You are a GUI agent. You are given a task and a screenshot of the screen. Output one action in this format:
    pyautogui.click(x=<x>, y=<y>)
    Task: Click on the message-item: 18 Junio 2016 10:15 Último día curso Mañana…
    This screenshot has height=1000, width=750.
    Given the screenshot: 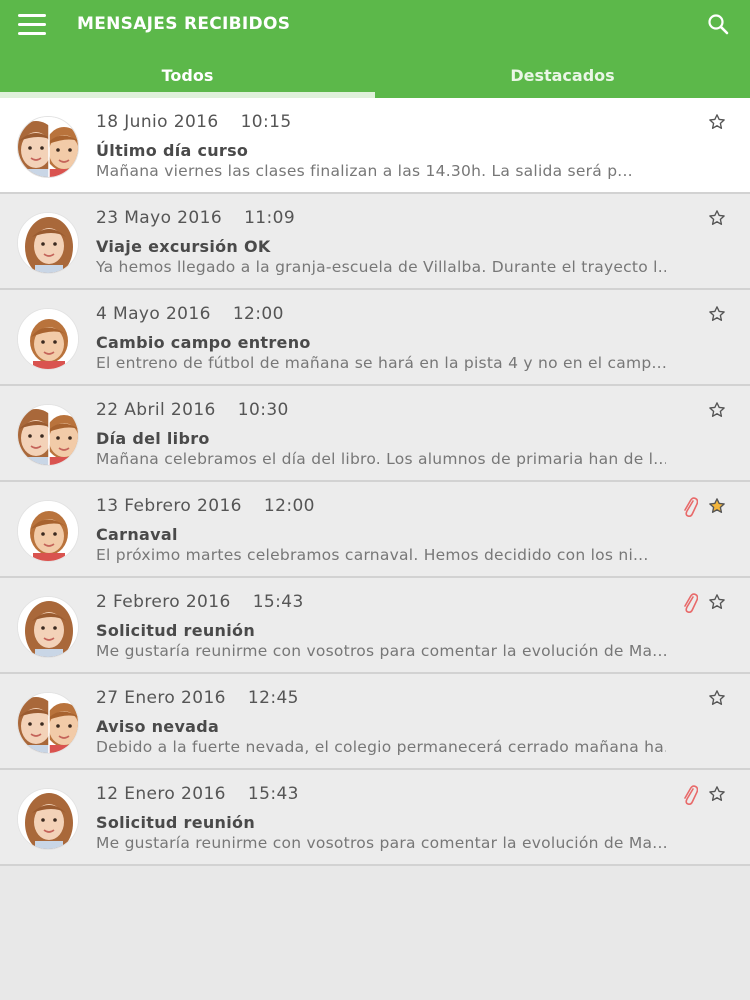 What is the action you would take?
    pyautogui.click(x=375, y=146)
    